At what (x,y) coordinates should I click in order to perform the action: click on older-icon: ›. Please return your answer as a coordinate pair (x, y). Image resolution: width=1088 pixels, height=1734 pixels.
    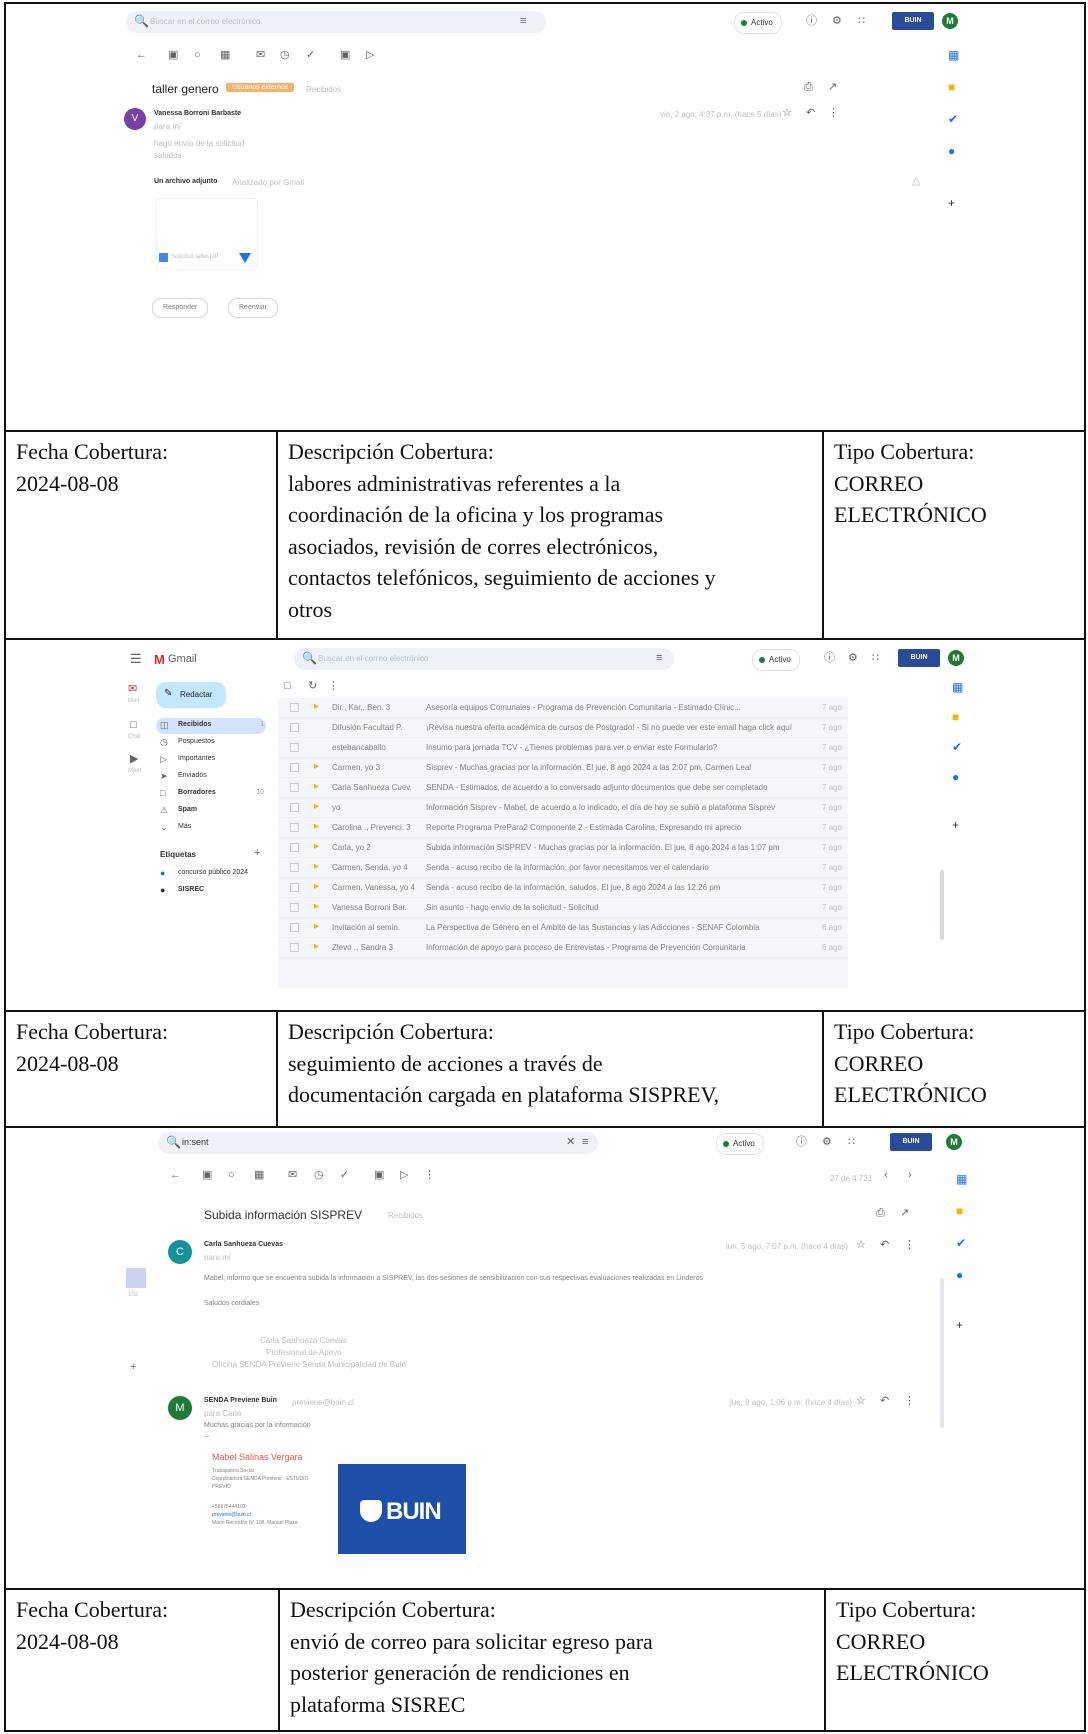
    Looking at the image, I should click on (910, 1175).